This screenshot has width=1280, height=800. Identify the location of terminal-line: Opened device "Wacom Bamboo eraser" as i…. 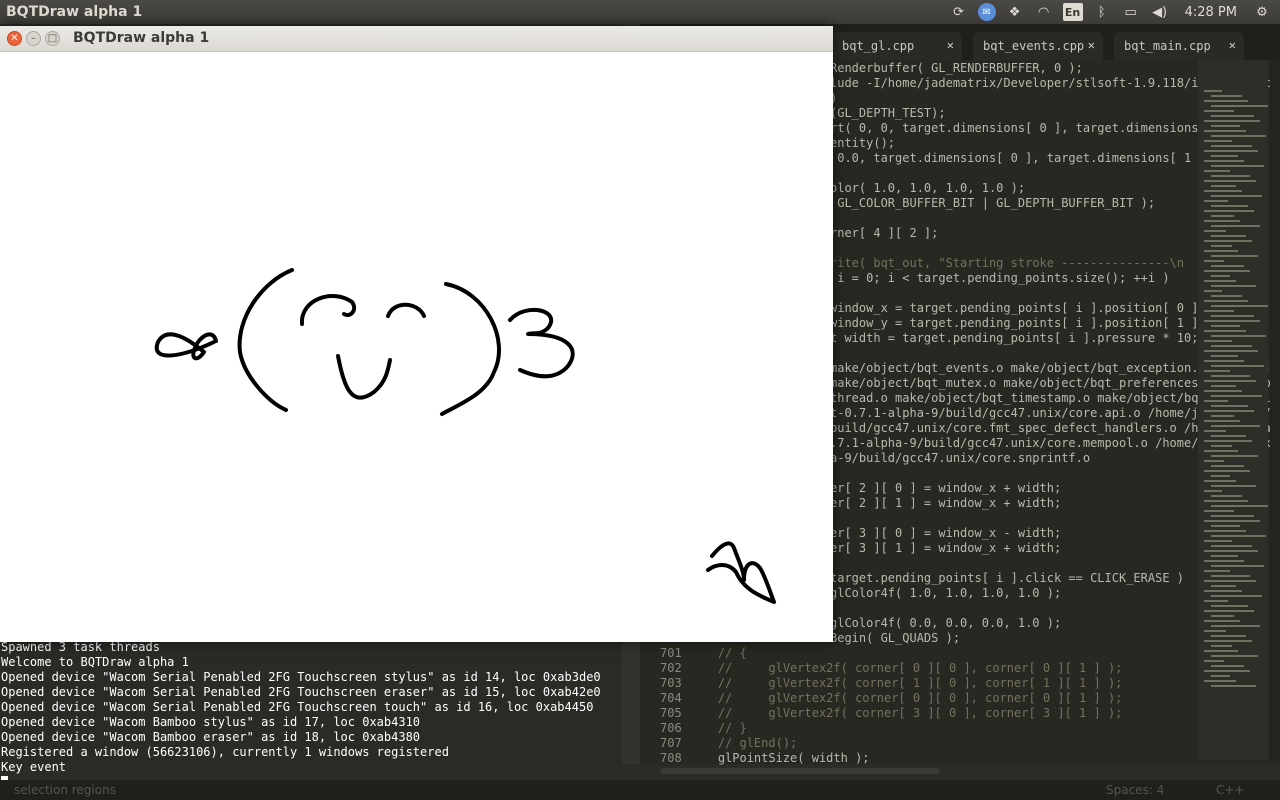
(211, 737).